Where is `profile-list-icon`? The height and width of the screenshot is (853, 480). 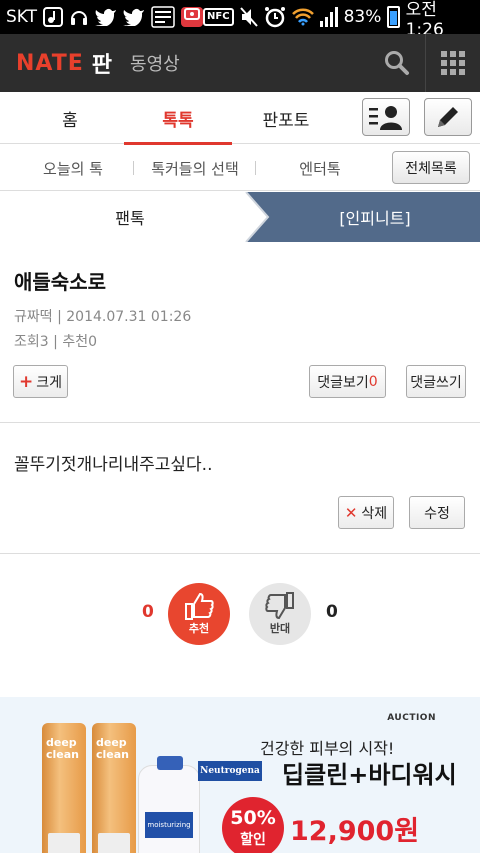 profile-list-icon is located at coordinates (385, 118).